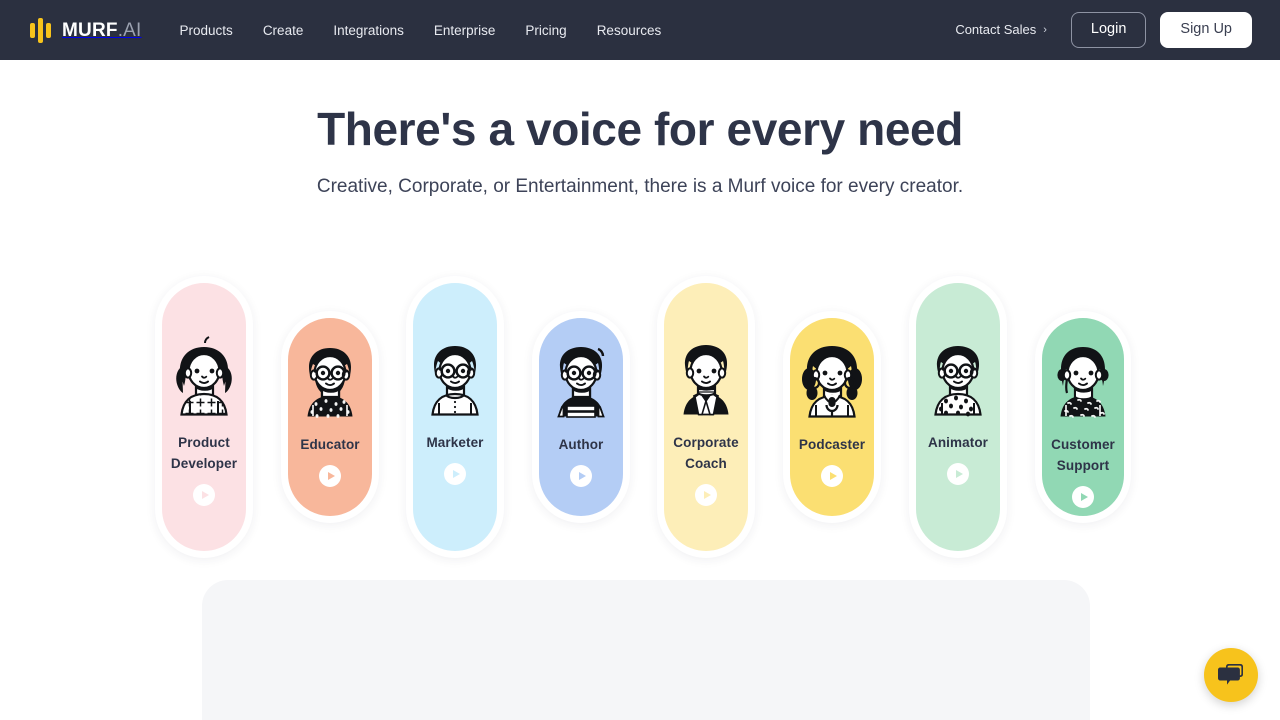  I want to click on chat-bubbles-icon, so click(1230, 674).